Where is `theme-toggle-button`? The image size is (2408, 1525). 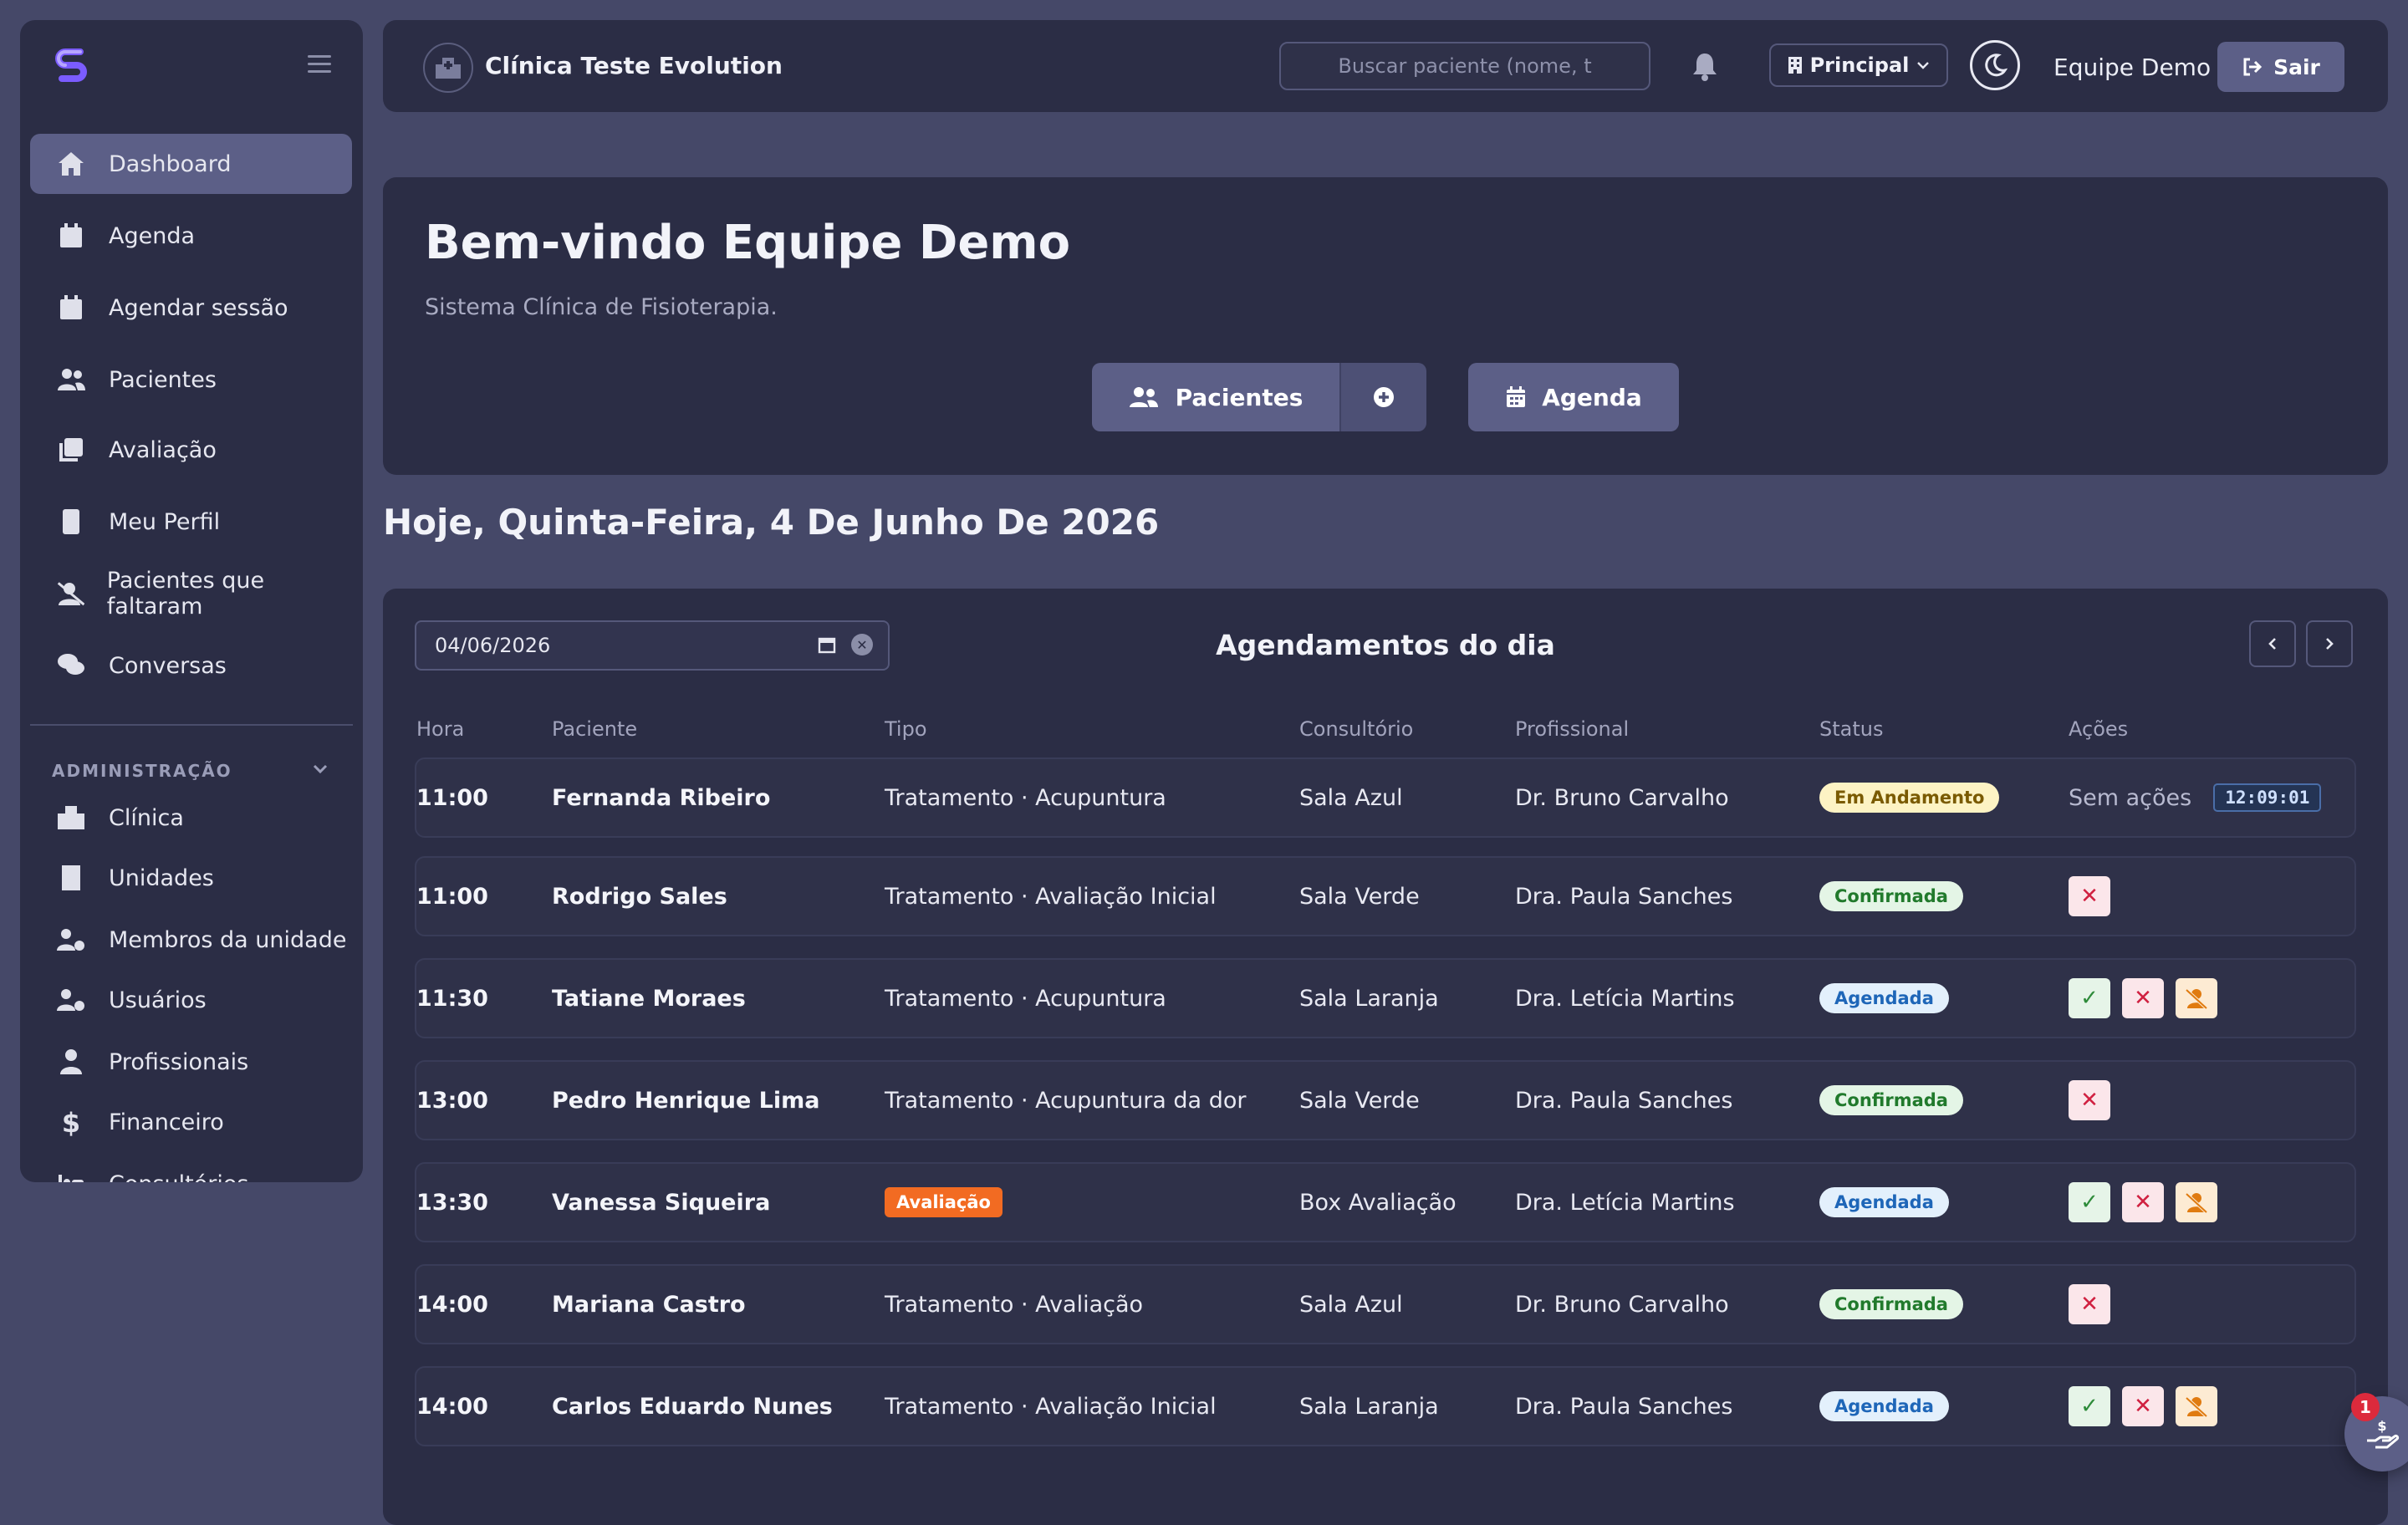
theme-toggle-button is located at coordinates (1995, 65).